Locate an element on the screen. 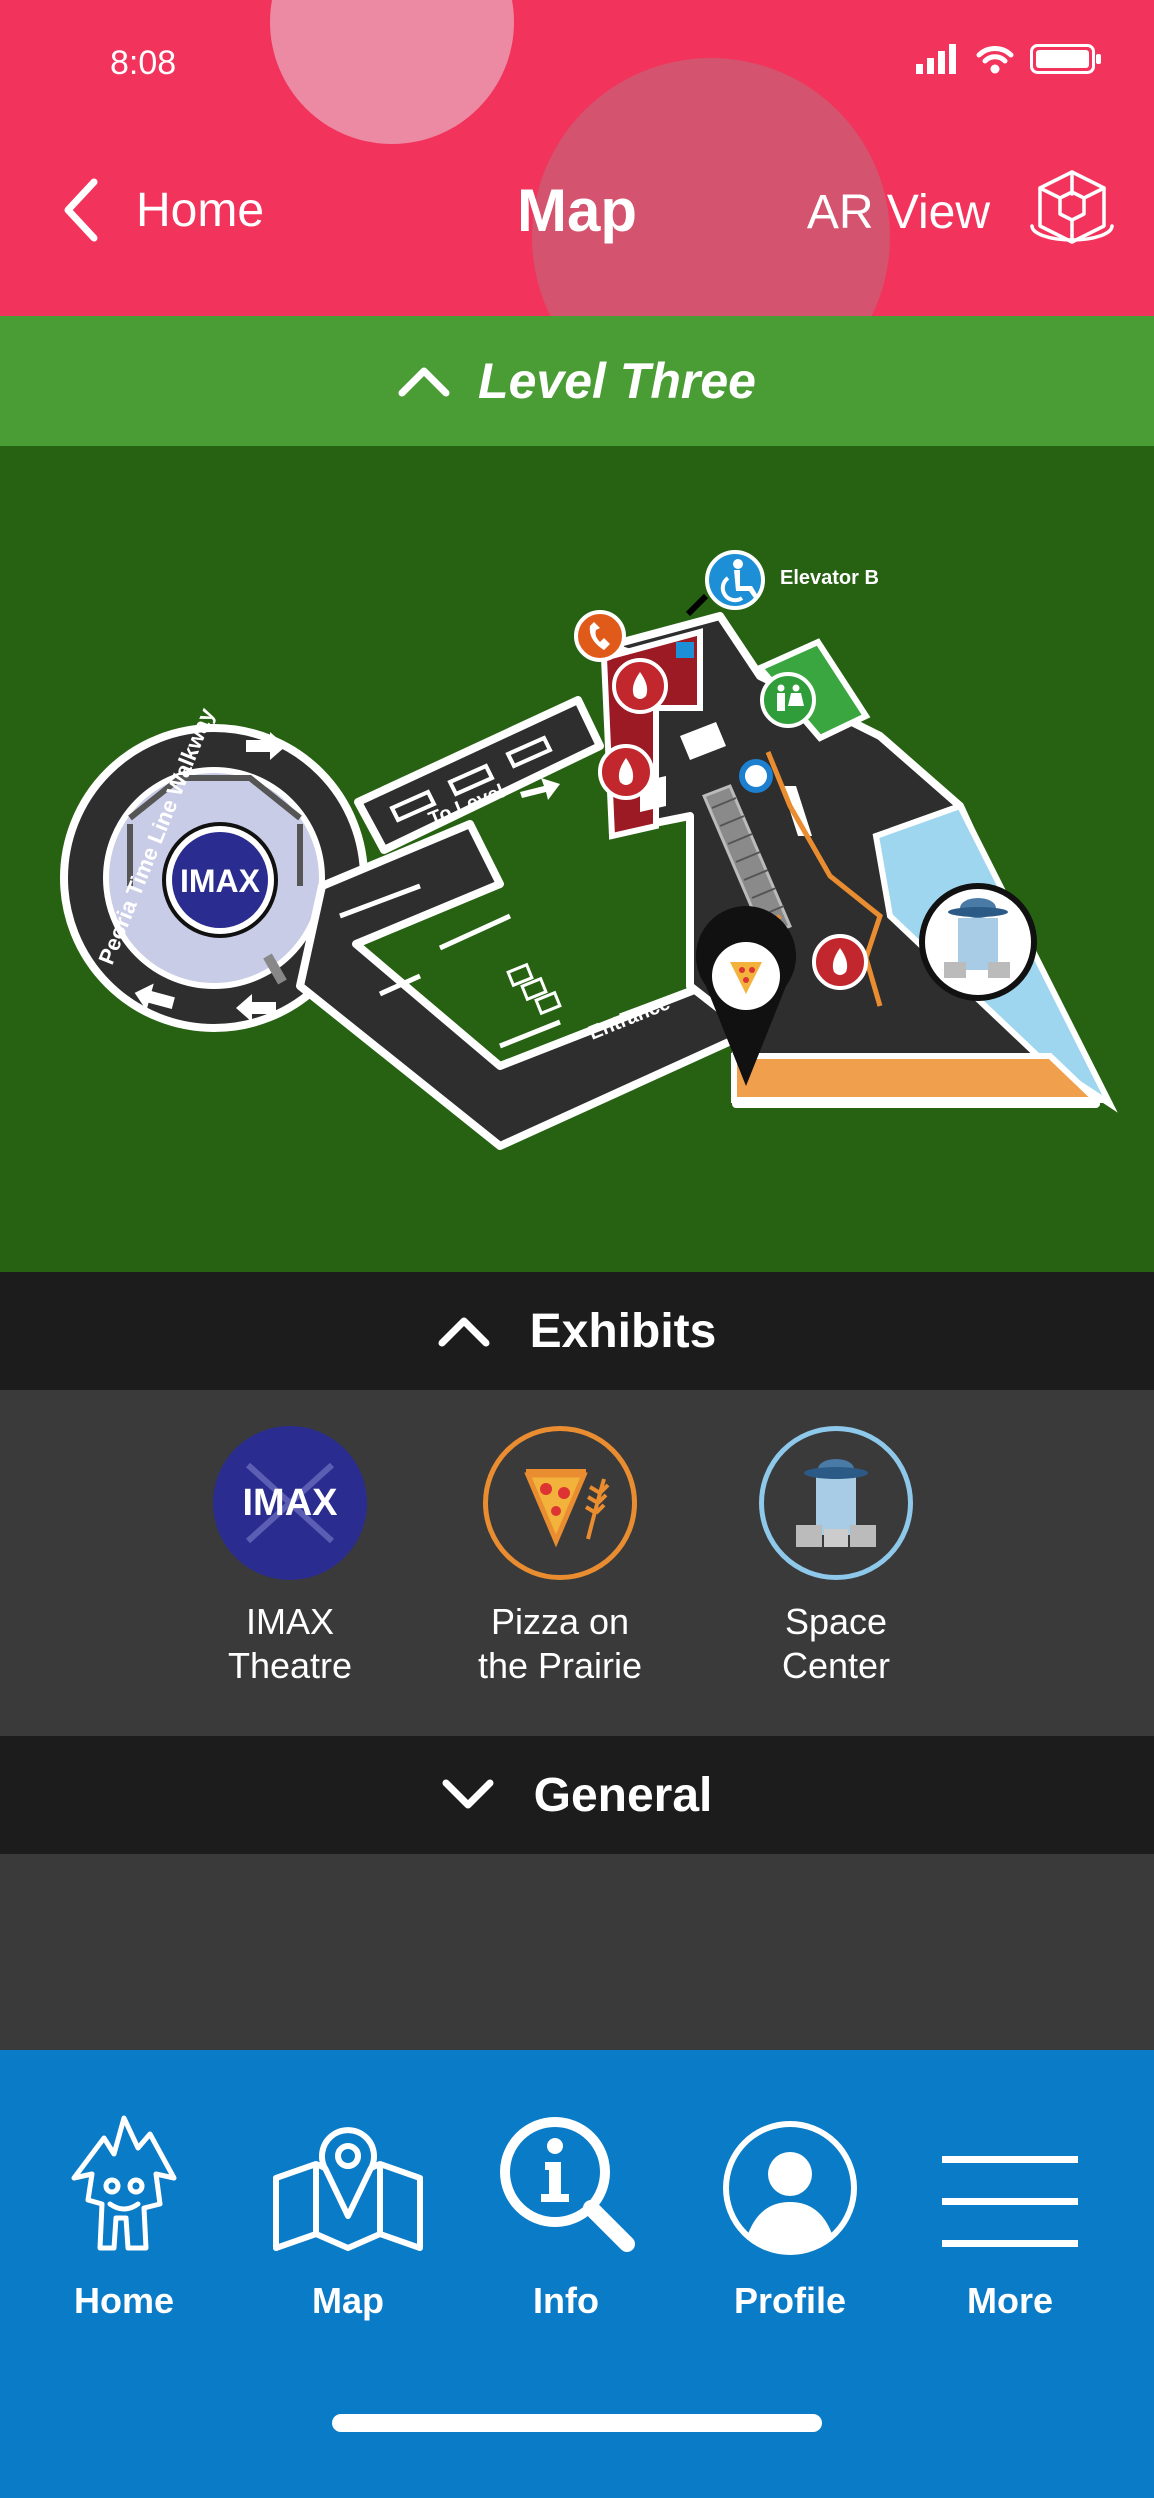 This screenshot has height=2498, width=1154. general-section-header: General is located at coordinates (577, 1795).